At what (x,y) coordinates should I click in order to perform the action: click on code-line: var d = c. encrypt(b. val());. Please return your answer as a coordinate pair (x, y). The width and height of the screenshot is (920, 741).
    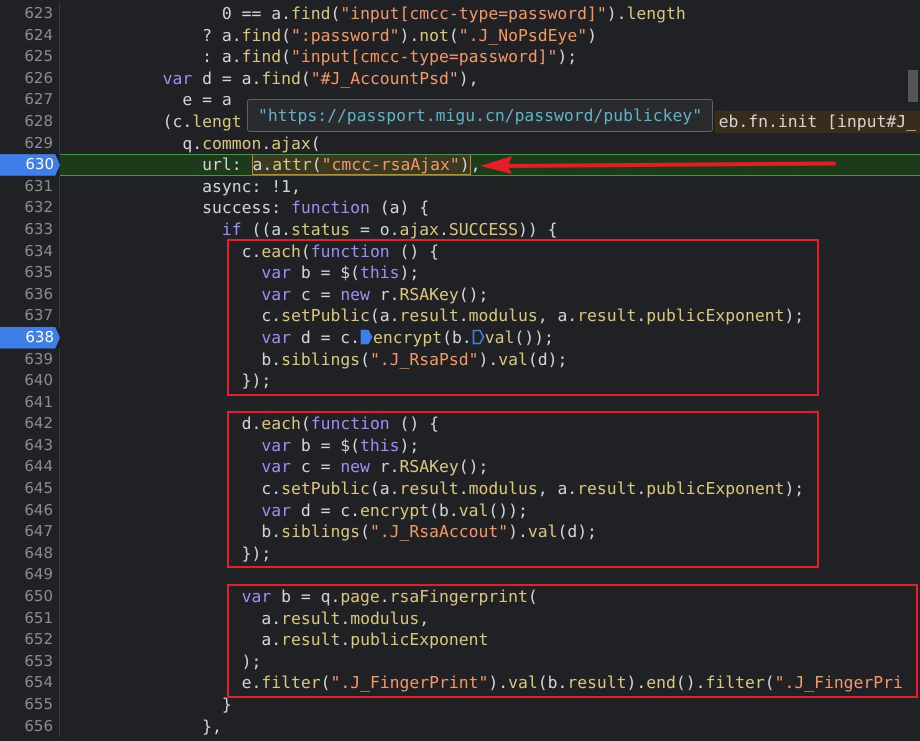
    Looking at the image, I should click on (407, 337).